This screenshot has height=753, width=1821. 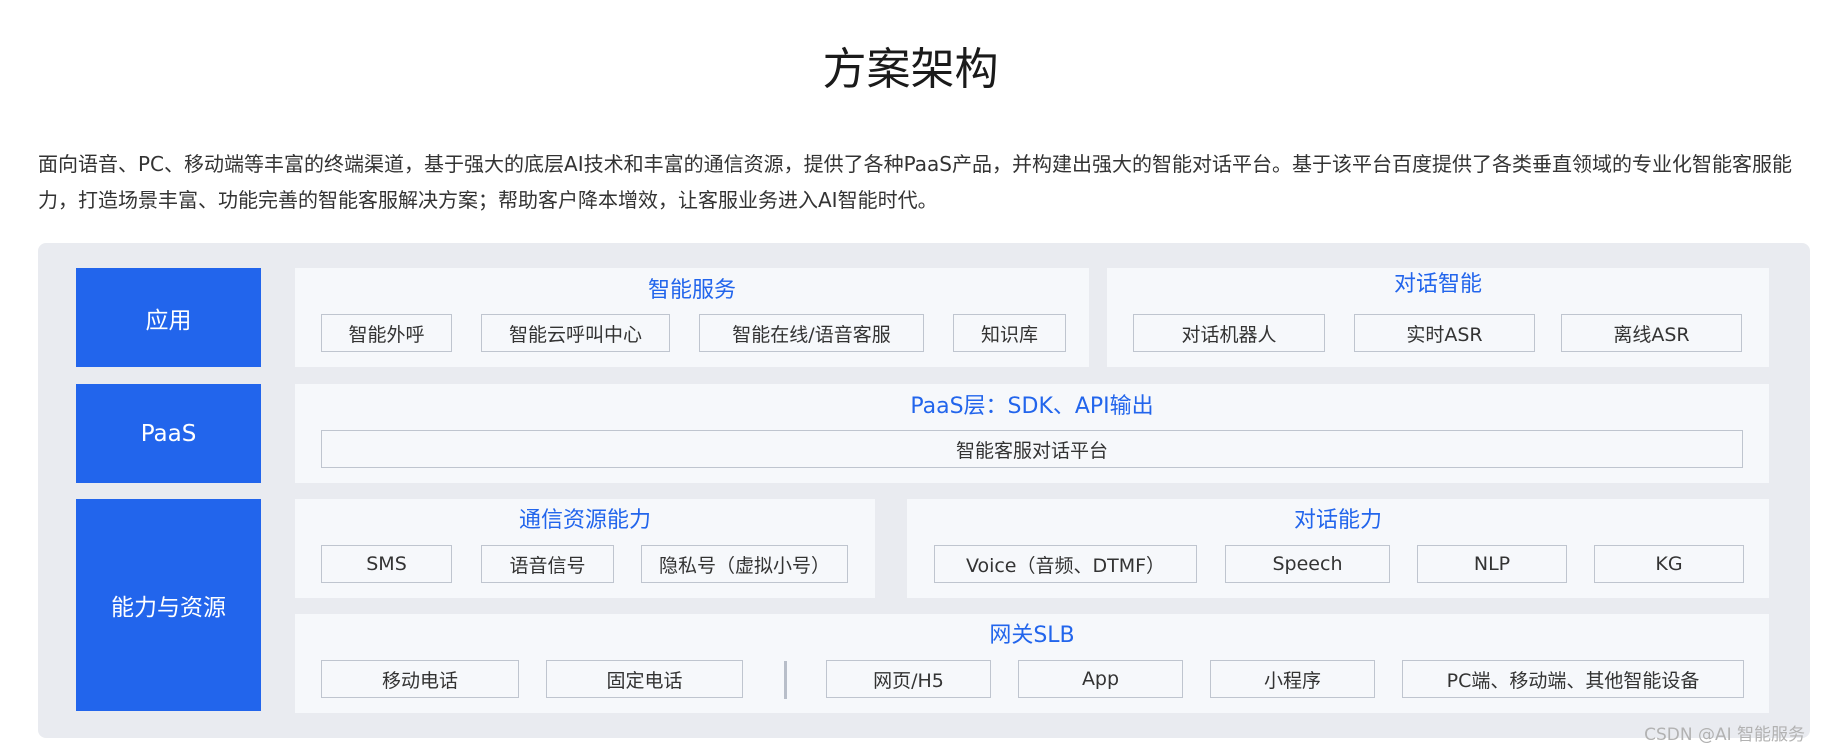 I want to click on dialog-intelligence-box: 对话智能 对话机器人 实时ASR 离线ASR, so click(x=1438, y=317).